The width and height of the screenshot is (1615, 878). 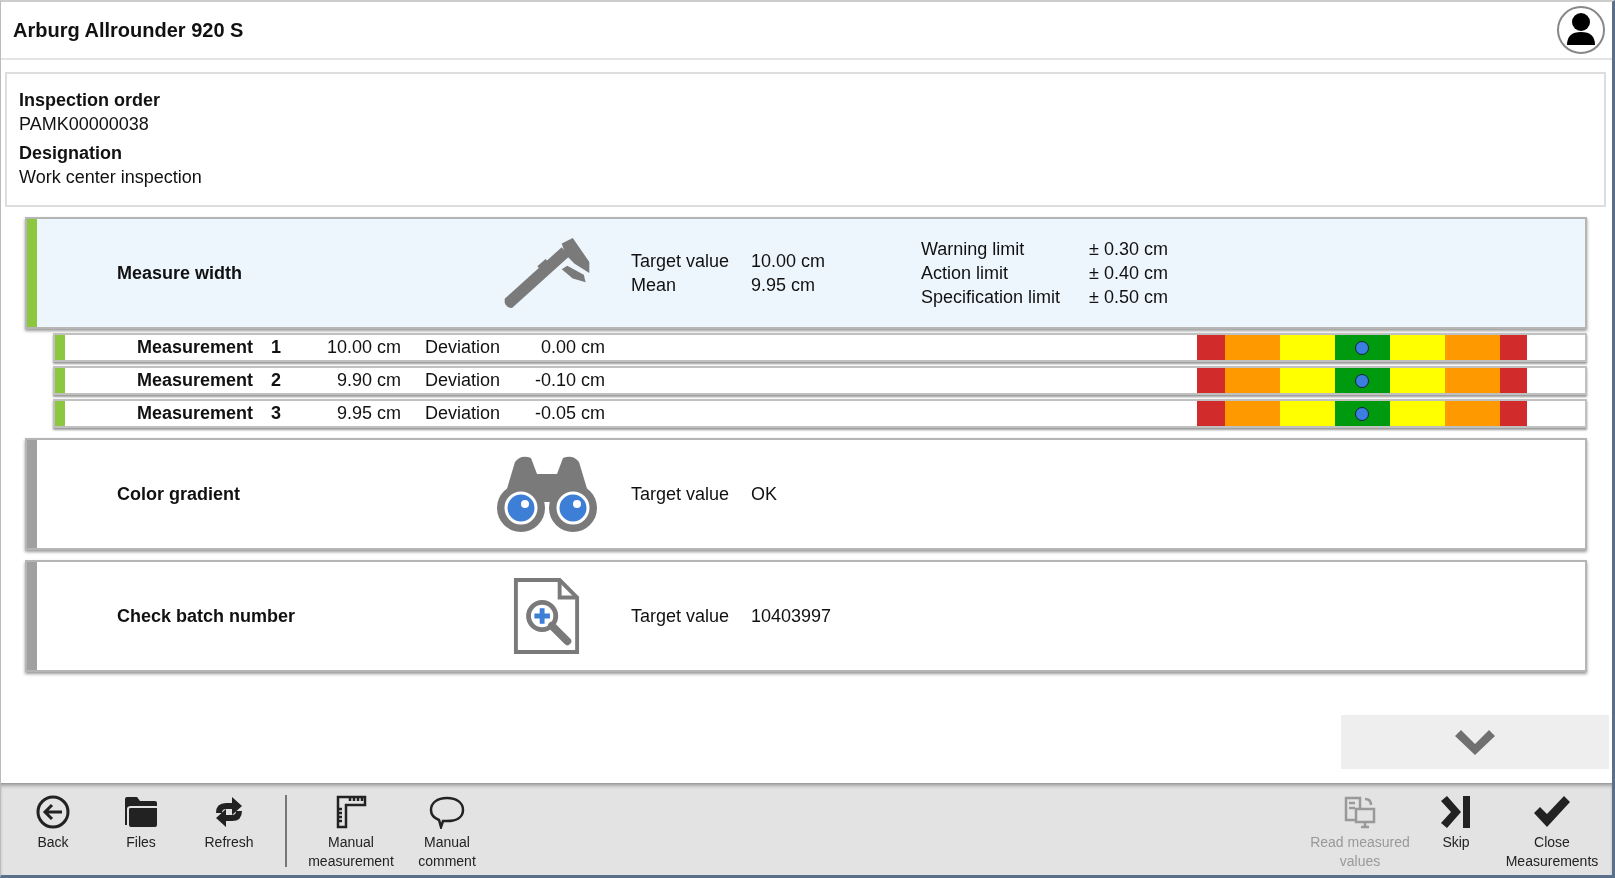 I want to click on measurement-row: Measurement 2 9.90 cm Deviation -0.10 cm, so click(x=820, y=380).